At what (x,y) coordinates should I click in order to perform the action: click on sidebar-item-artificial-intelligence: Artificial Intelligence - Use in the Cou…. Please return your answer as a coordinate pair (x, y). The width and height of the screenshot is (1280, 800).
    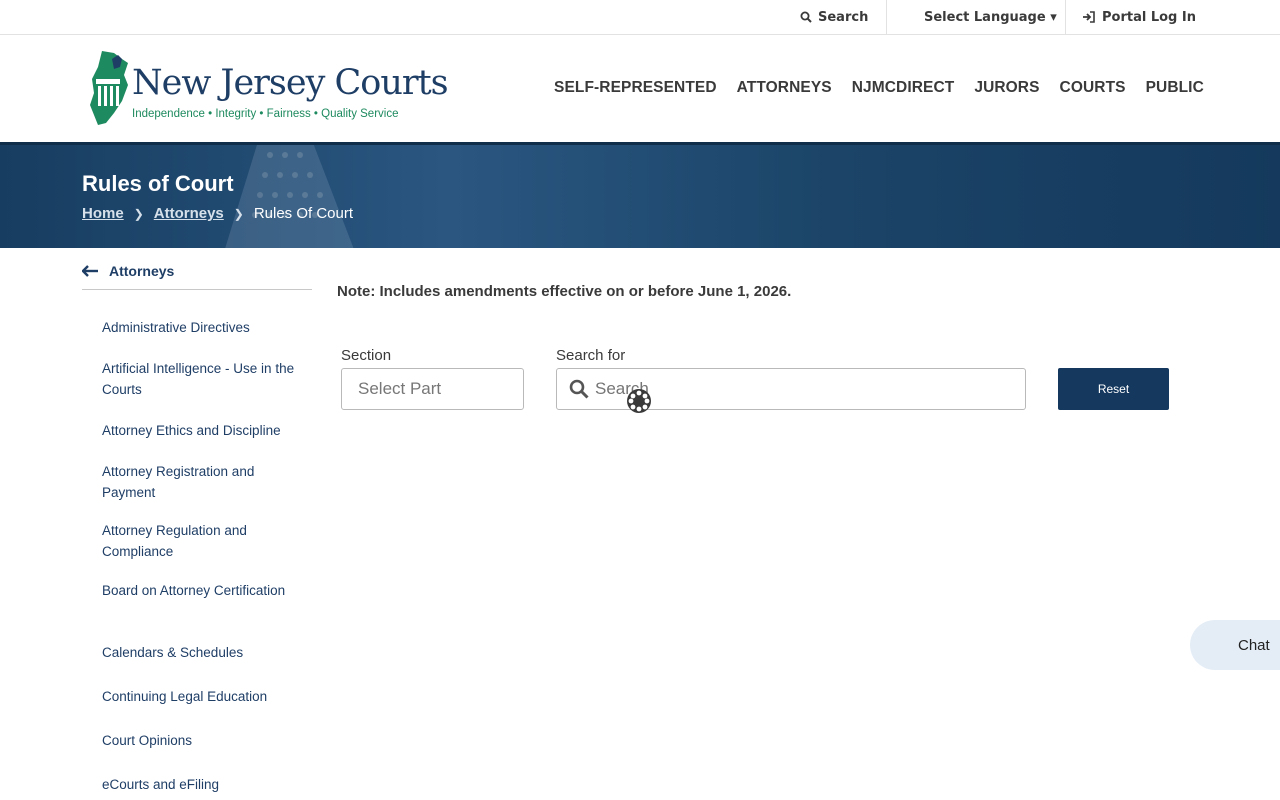
    Looking at the image, I should click on (202, 379).